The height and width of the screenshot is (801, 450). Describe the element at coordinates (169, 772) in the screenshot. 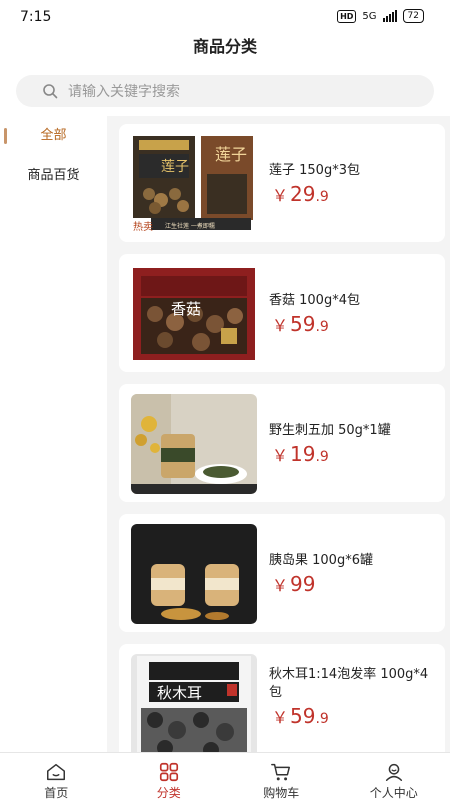

I see `category-icon` at that location.